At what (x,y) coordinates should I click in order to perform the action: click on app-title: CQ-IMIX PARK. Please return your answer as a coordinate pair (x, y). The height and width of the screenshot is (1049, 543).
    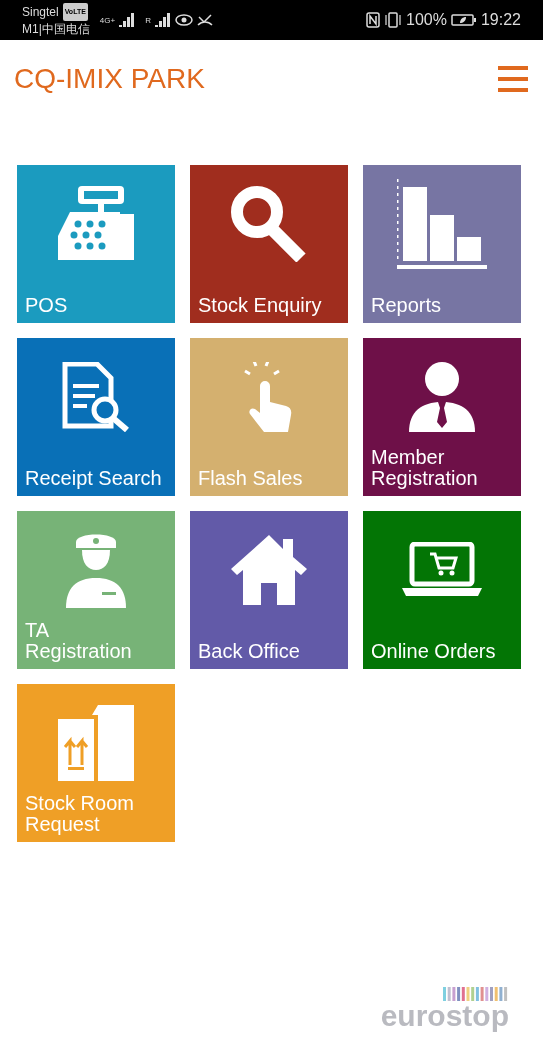
    Looking at the image, I should click on (109, 79).